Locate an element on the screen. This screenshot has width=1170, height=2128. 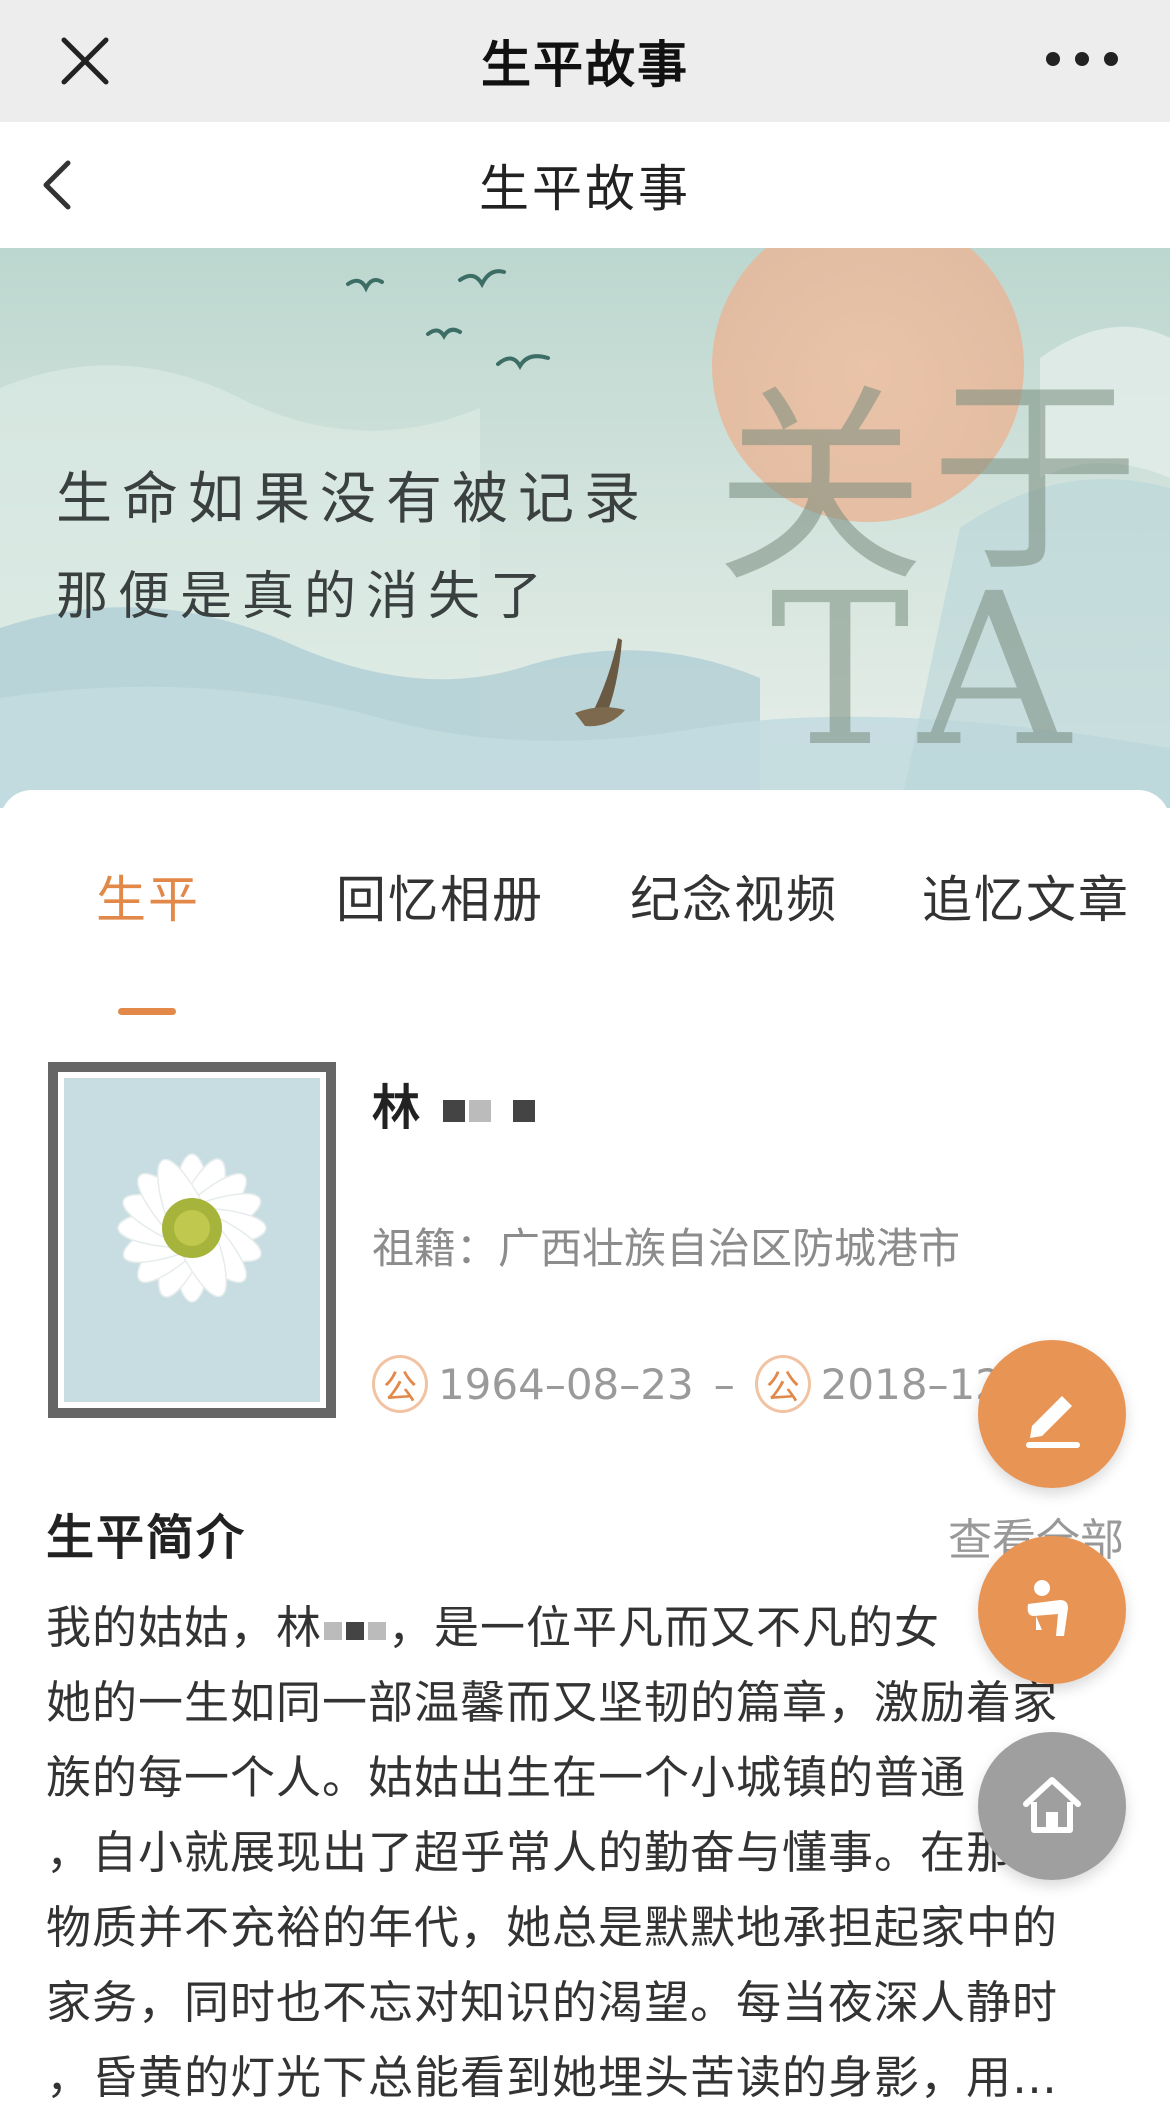
pencil-icon is located at coordinates (1053, 1422).